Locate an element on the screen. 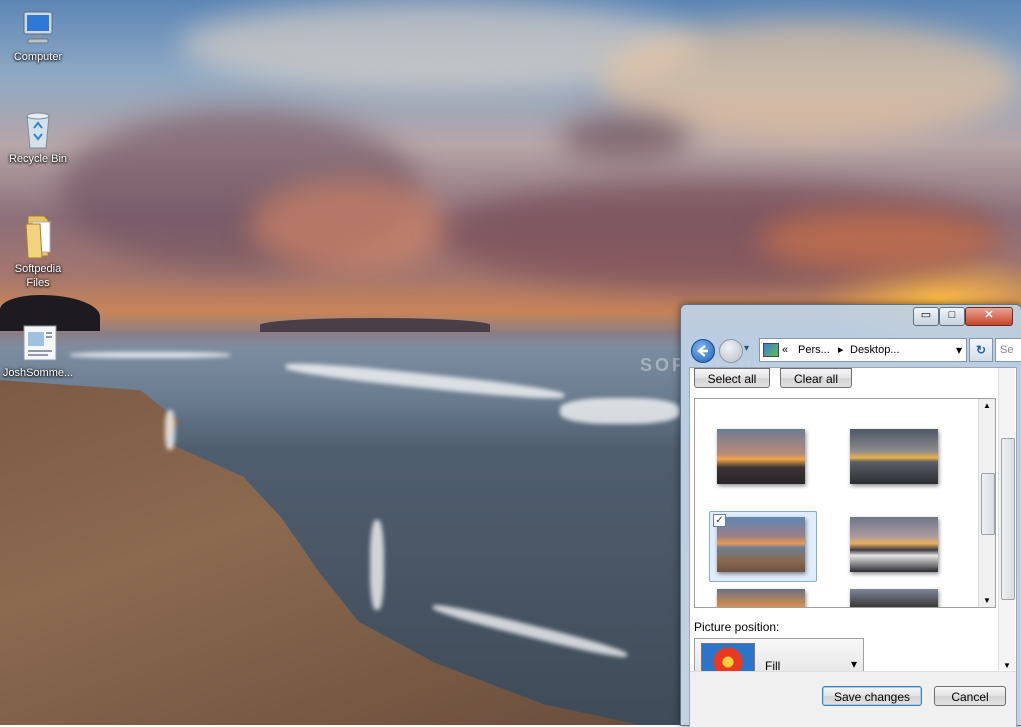  footer-bar: Save changes Cancel is located at coordinates (853, 699).